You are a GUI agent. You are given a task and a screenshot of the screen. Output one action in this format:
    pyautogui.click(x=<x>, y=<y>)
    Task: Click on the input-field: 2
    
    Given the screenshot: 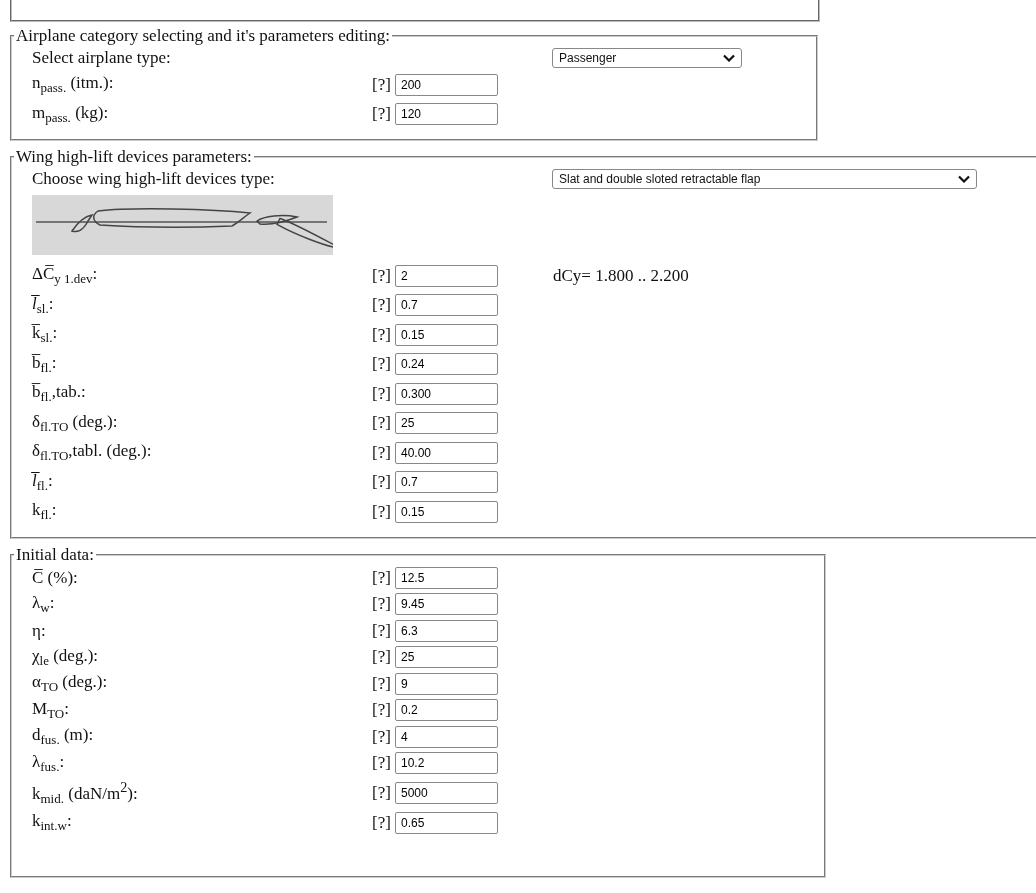 What is the action you would take?
    pyautogui.click(x=446, y=275)
    